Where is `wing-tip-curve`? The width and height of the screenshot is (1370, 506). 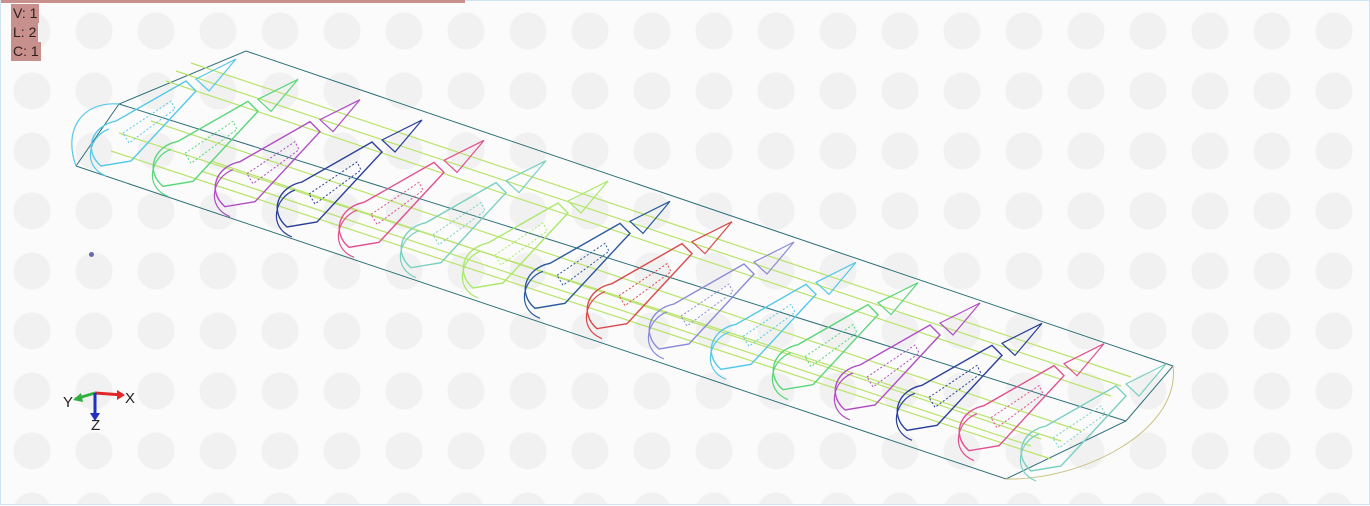
wing-tip-curve is located at coordinates (1089, 422).